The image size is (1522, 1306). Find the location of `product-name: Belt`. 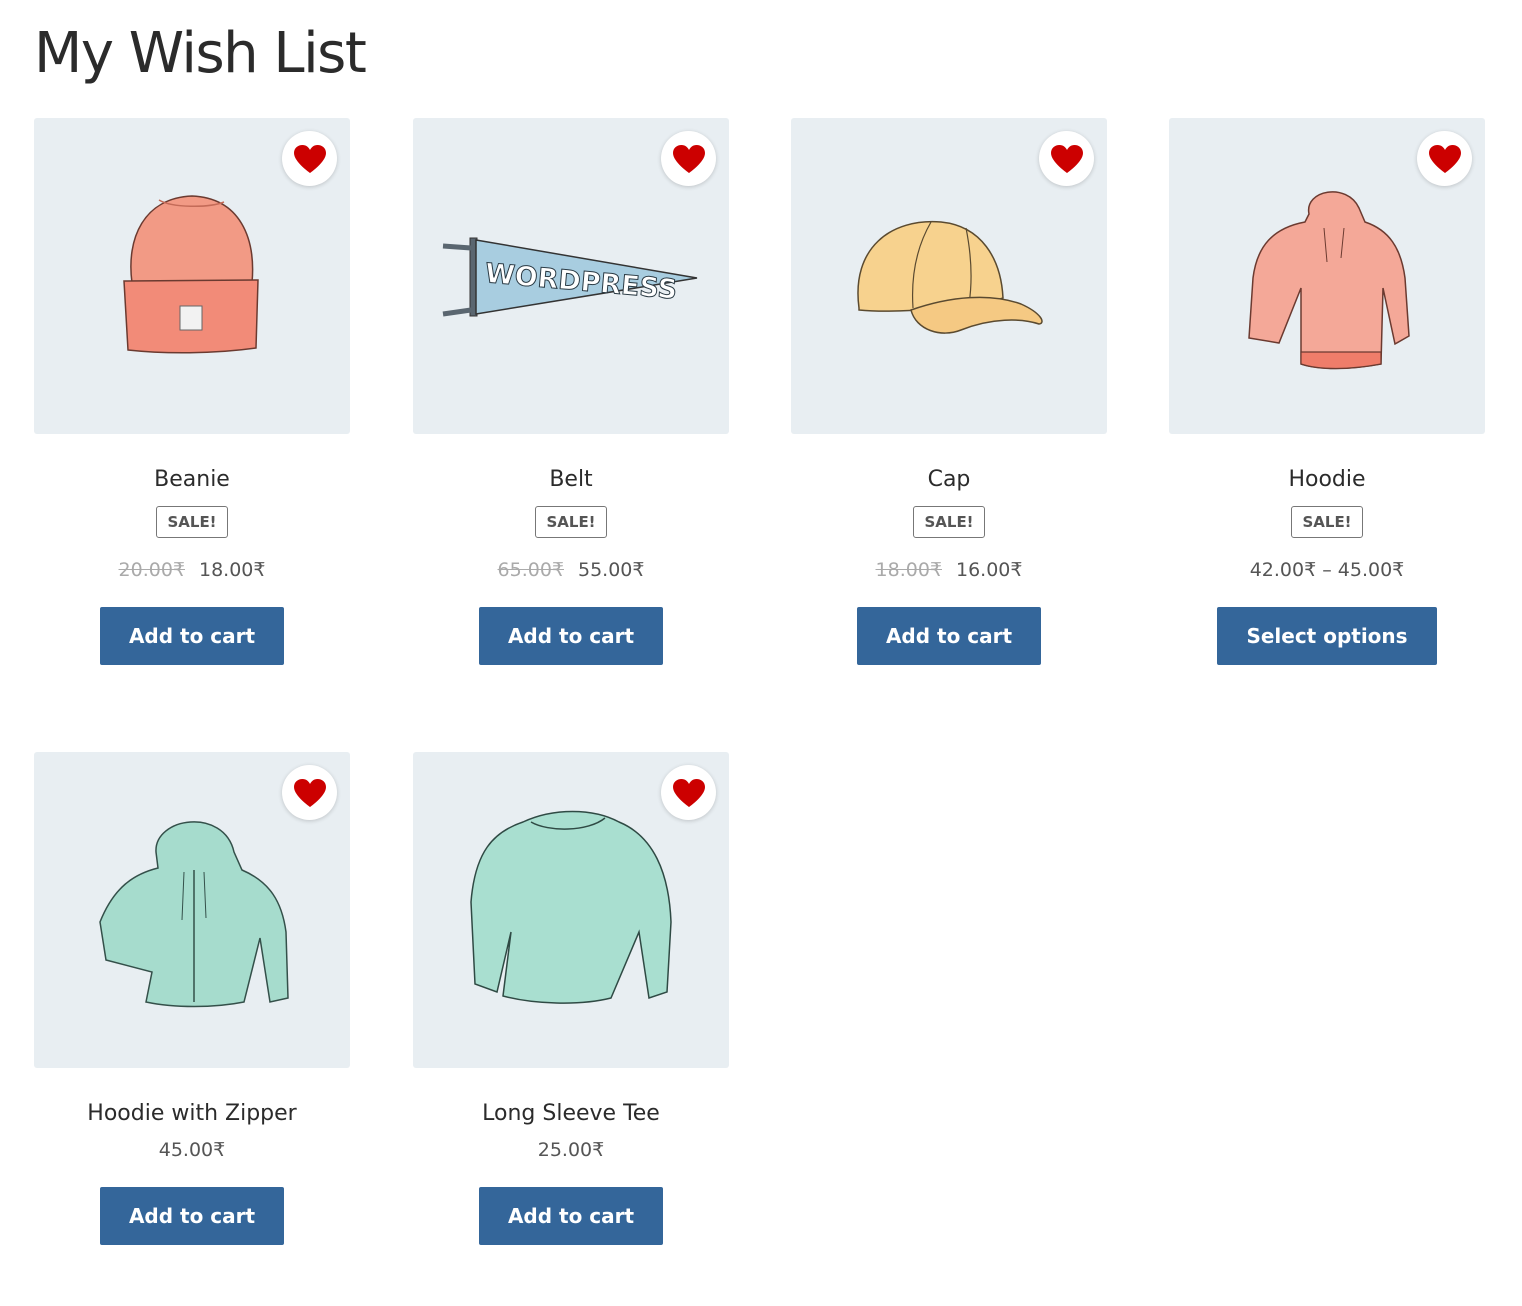

product-name: Belt is located at coordinates (571, 480).